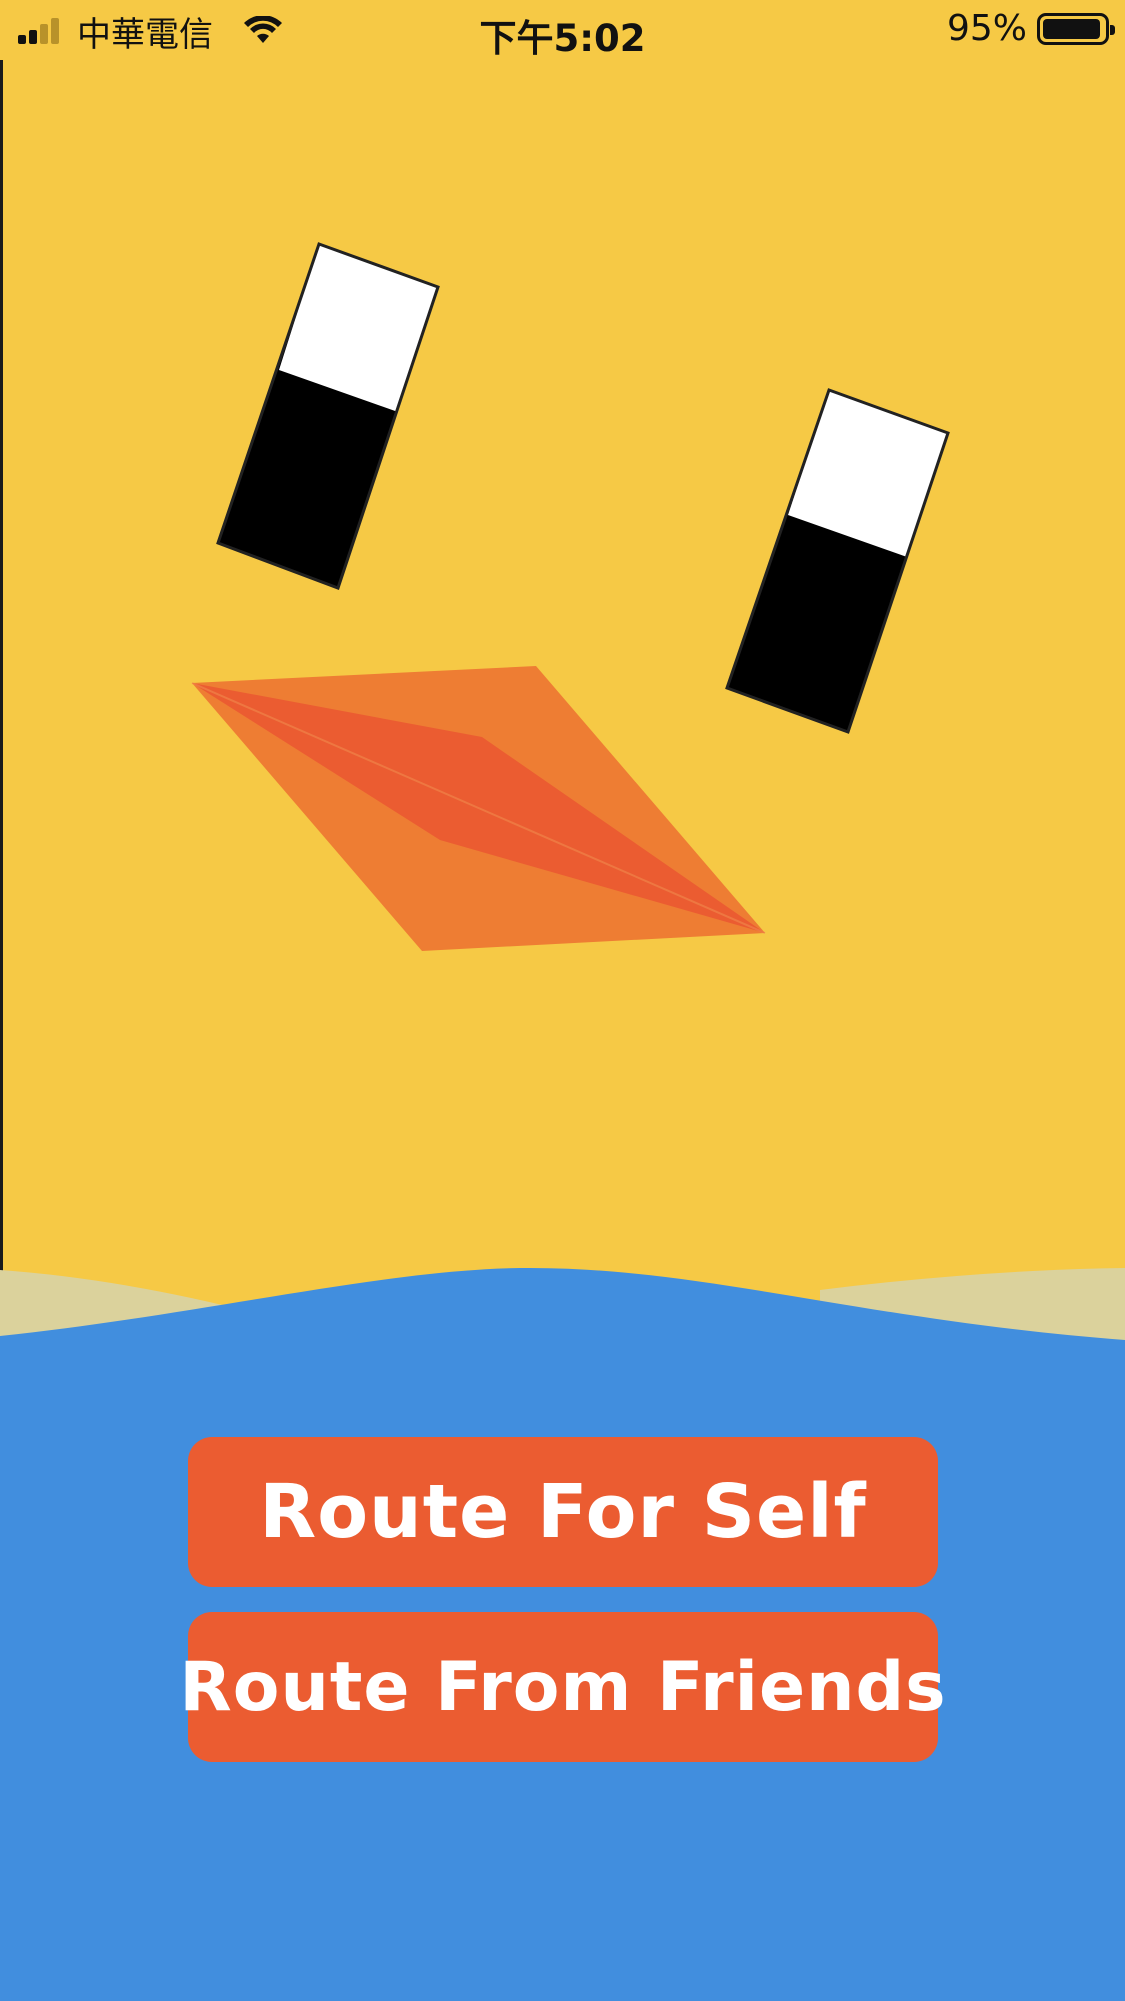 This screenshot has height=2001, width=1125. I want to click on route-for-self-button: Route For Self, so click(563, 1512).